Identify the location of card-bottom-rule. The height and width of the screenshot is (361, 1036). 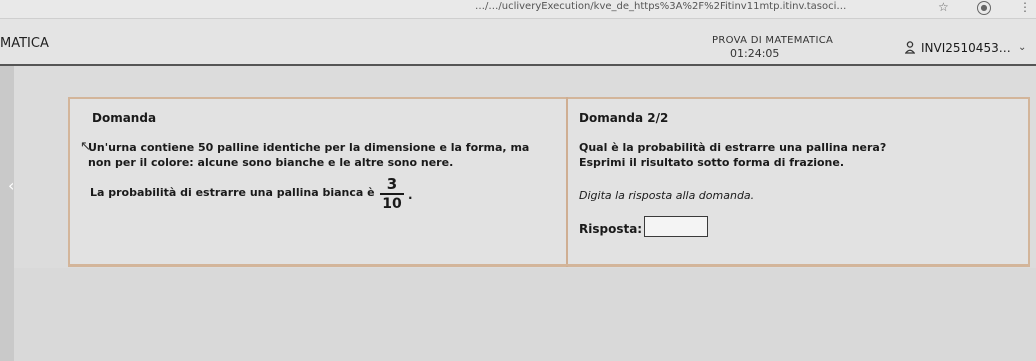
(548, 265).